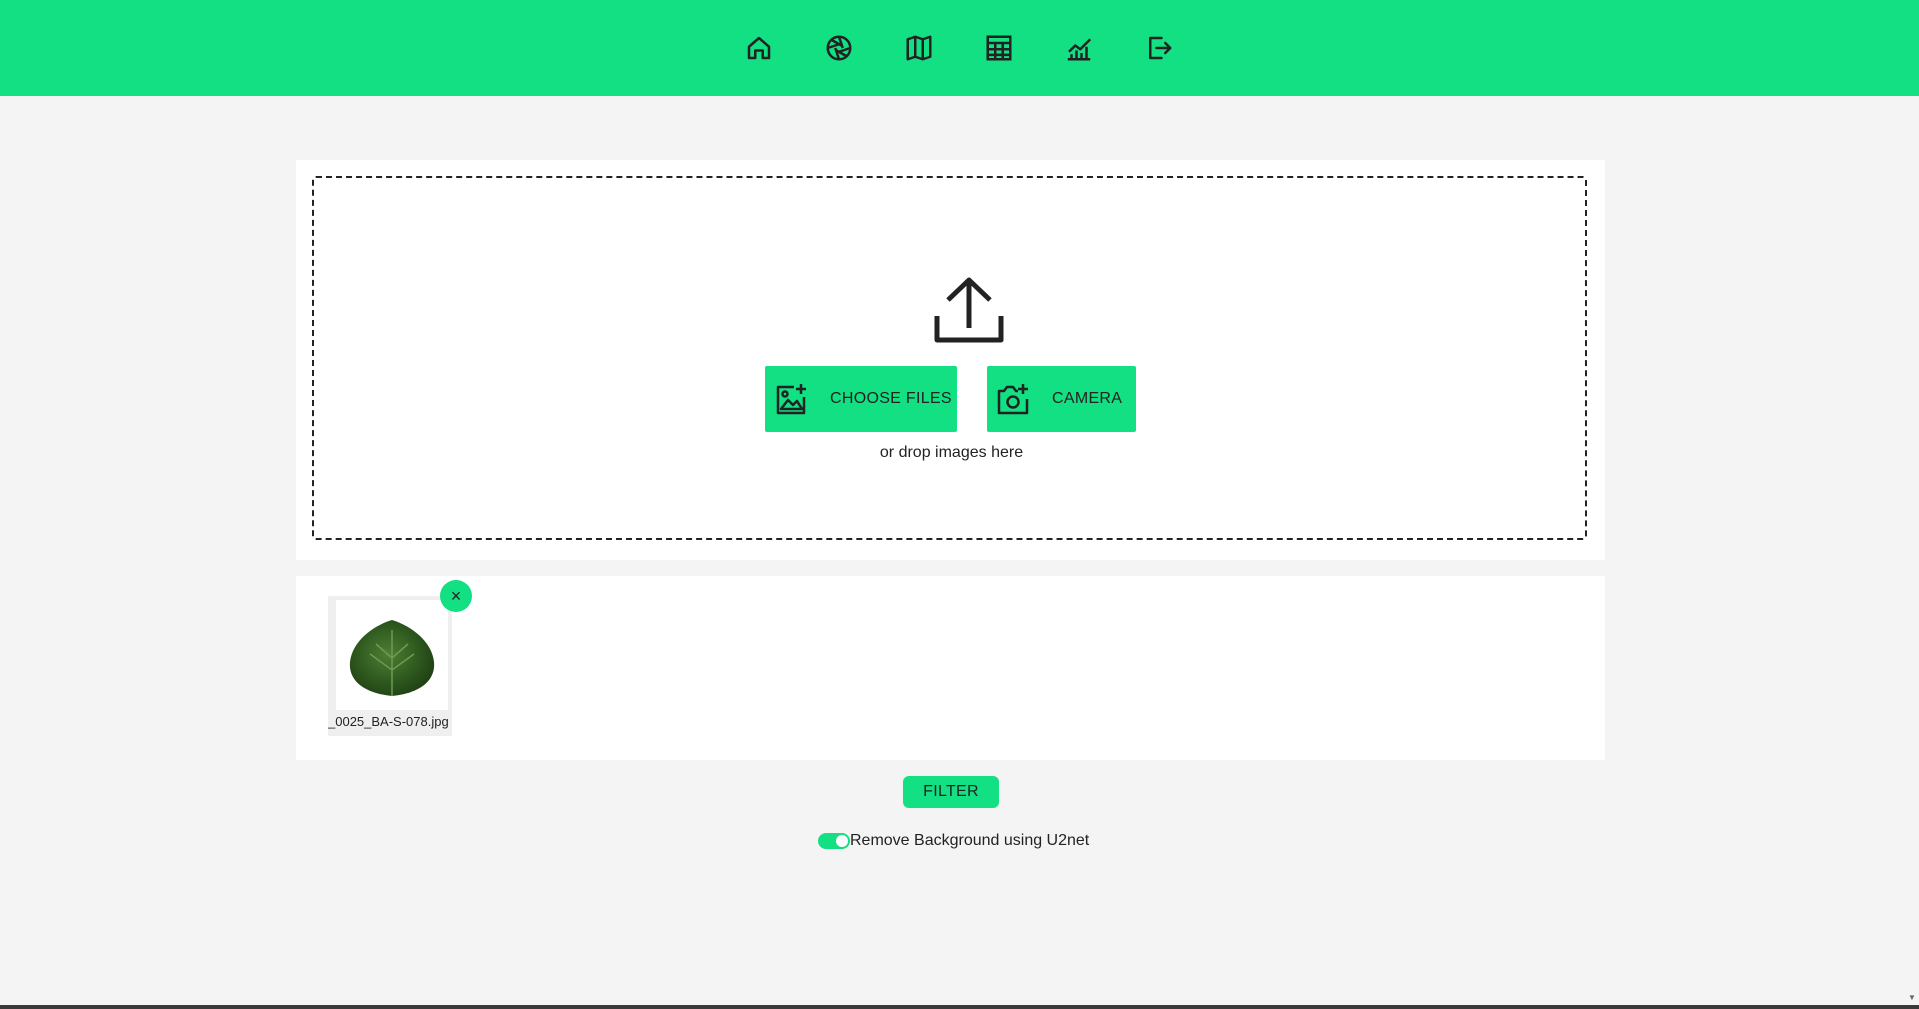  What do you see at coordinates (891, 398) in the screenshot?
I see `choose-files-label: CHOOSE FILES` at bounding box center [891, 398].